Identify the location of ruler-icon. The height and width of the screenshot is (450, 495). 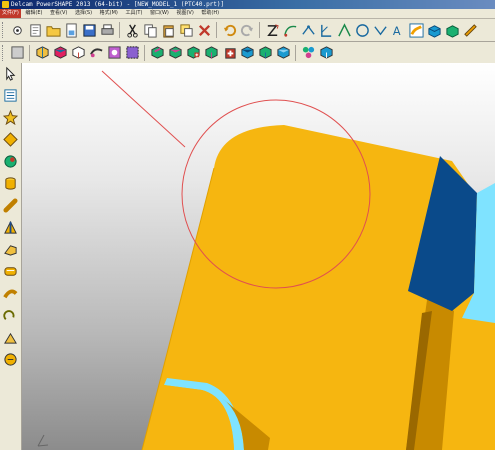
(470, 30).